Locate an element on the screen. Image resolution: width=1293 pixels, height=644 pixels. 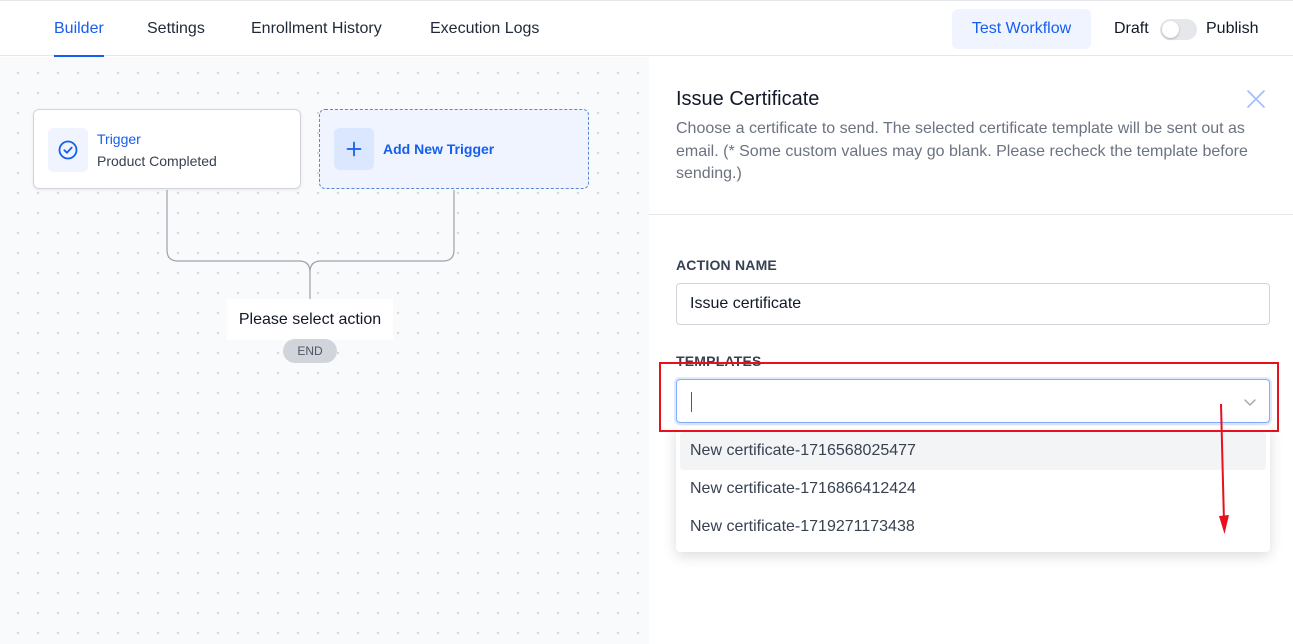
publish-toggle is located at coordinates (1178, 29).